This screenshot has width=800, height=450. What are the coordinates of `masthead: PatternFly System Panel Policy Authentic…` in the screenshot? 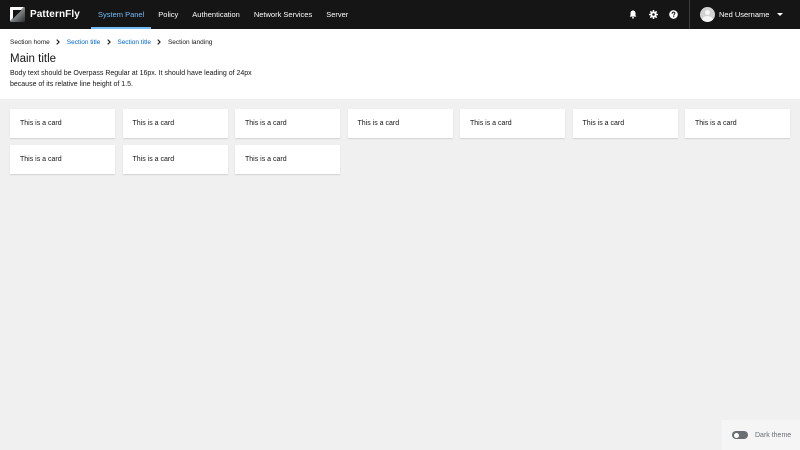 It's located at (400, 14).